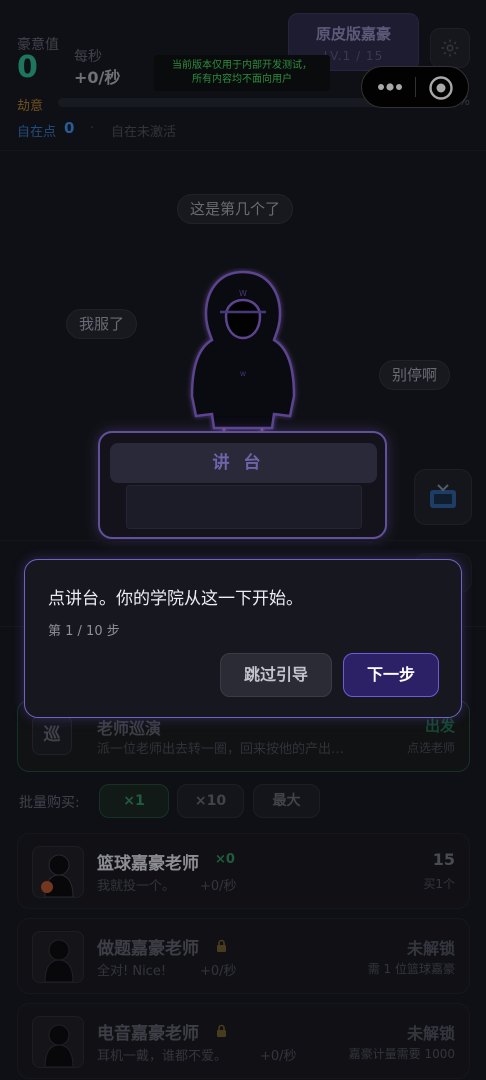  I want to click on guide-dialog: 点讲台。你的学院从这一下开始。 第 1 / 10 步 跳过引导 下一步, so click(243, 638).